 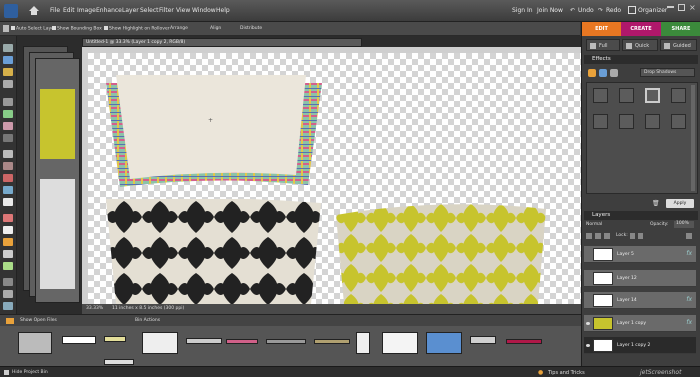 I want to click on layer-styles-icon, so click(x=603, y=73).